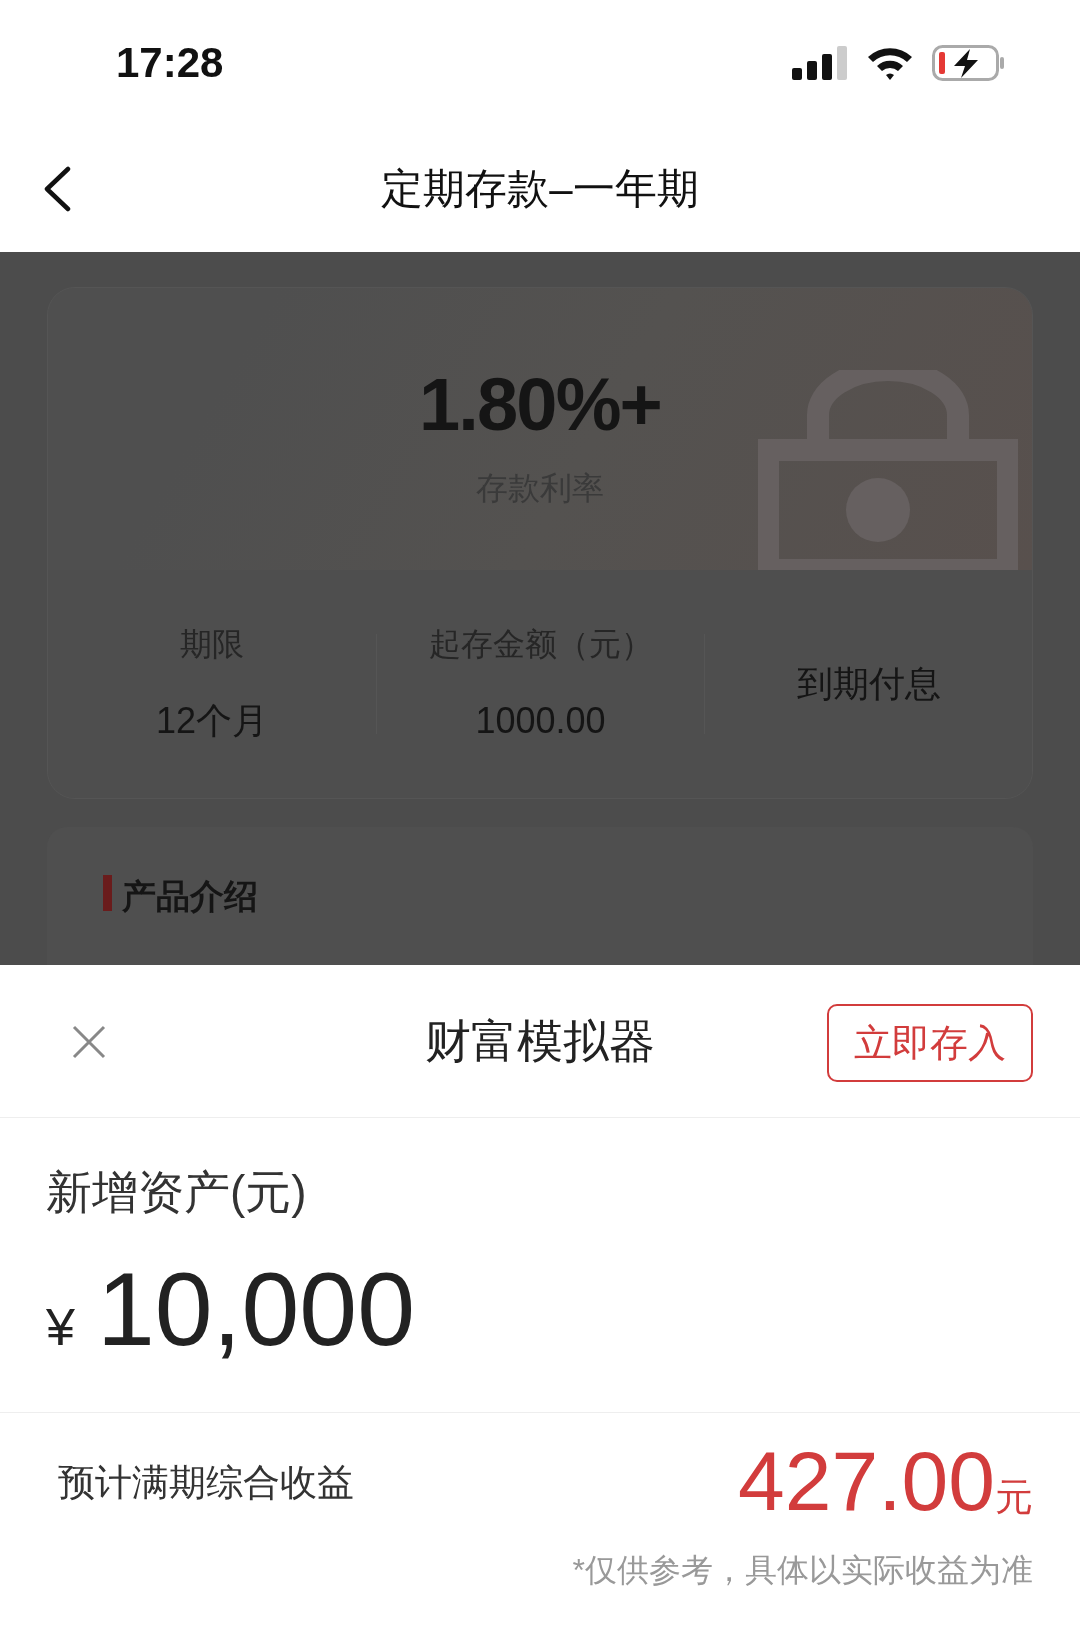 This screenshot has height=1639, width=1080. I want to click on section-title: 产品介绍, so click(190, 896).